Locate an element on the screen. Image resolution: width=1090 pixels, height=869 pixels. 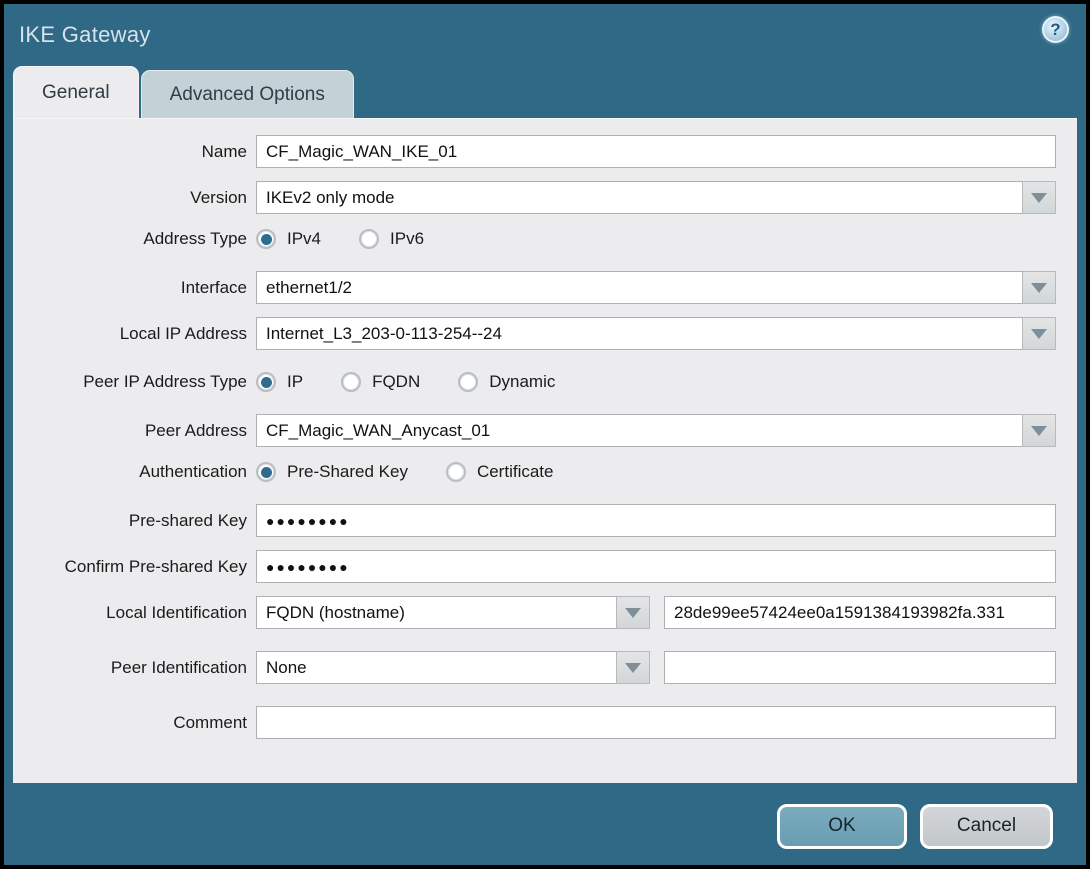
dialog-footer: OK Cancel is located at coordinates (545, 824).